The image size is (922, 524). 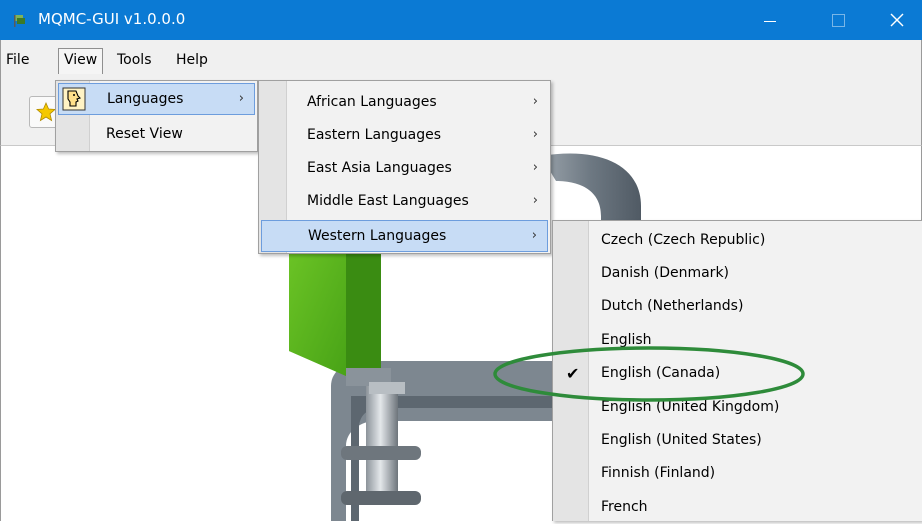 I want to click on close-button, so click(x=896, y=20).